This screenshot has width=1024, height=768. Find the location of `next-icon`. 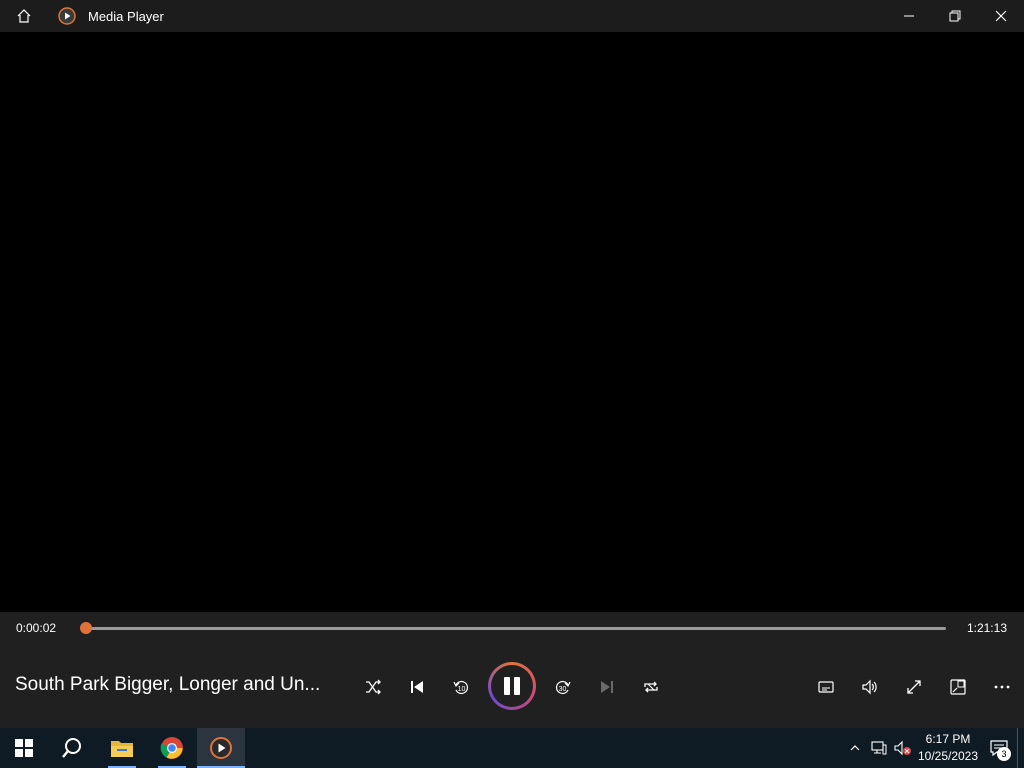

next-icon is located at coordinates (607, 687).